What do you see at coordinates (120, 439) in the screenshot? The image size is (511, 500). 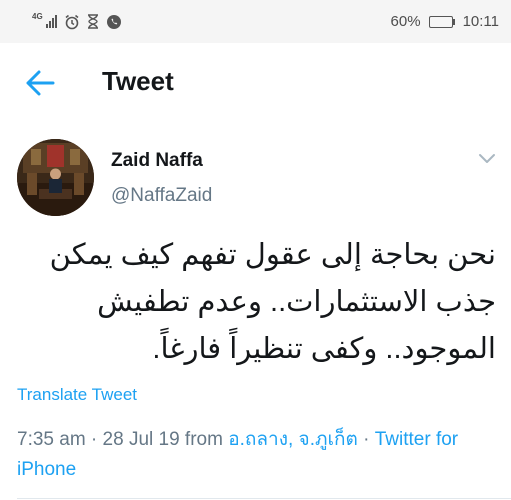 I see `tweet-timestamp: 7:35 am · 28 Jul 19 from` at bounding box center [120, 439].